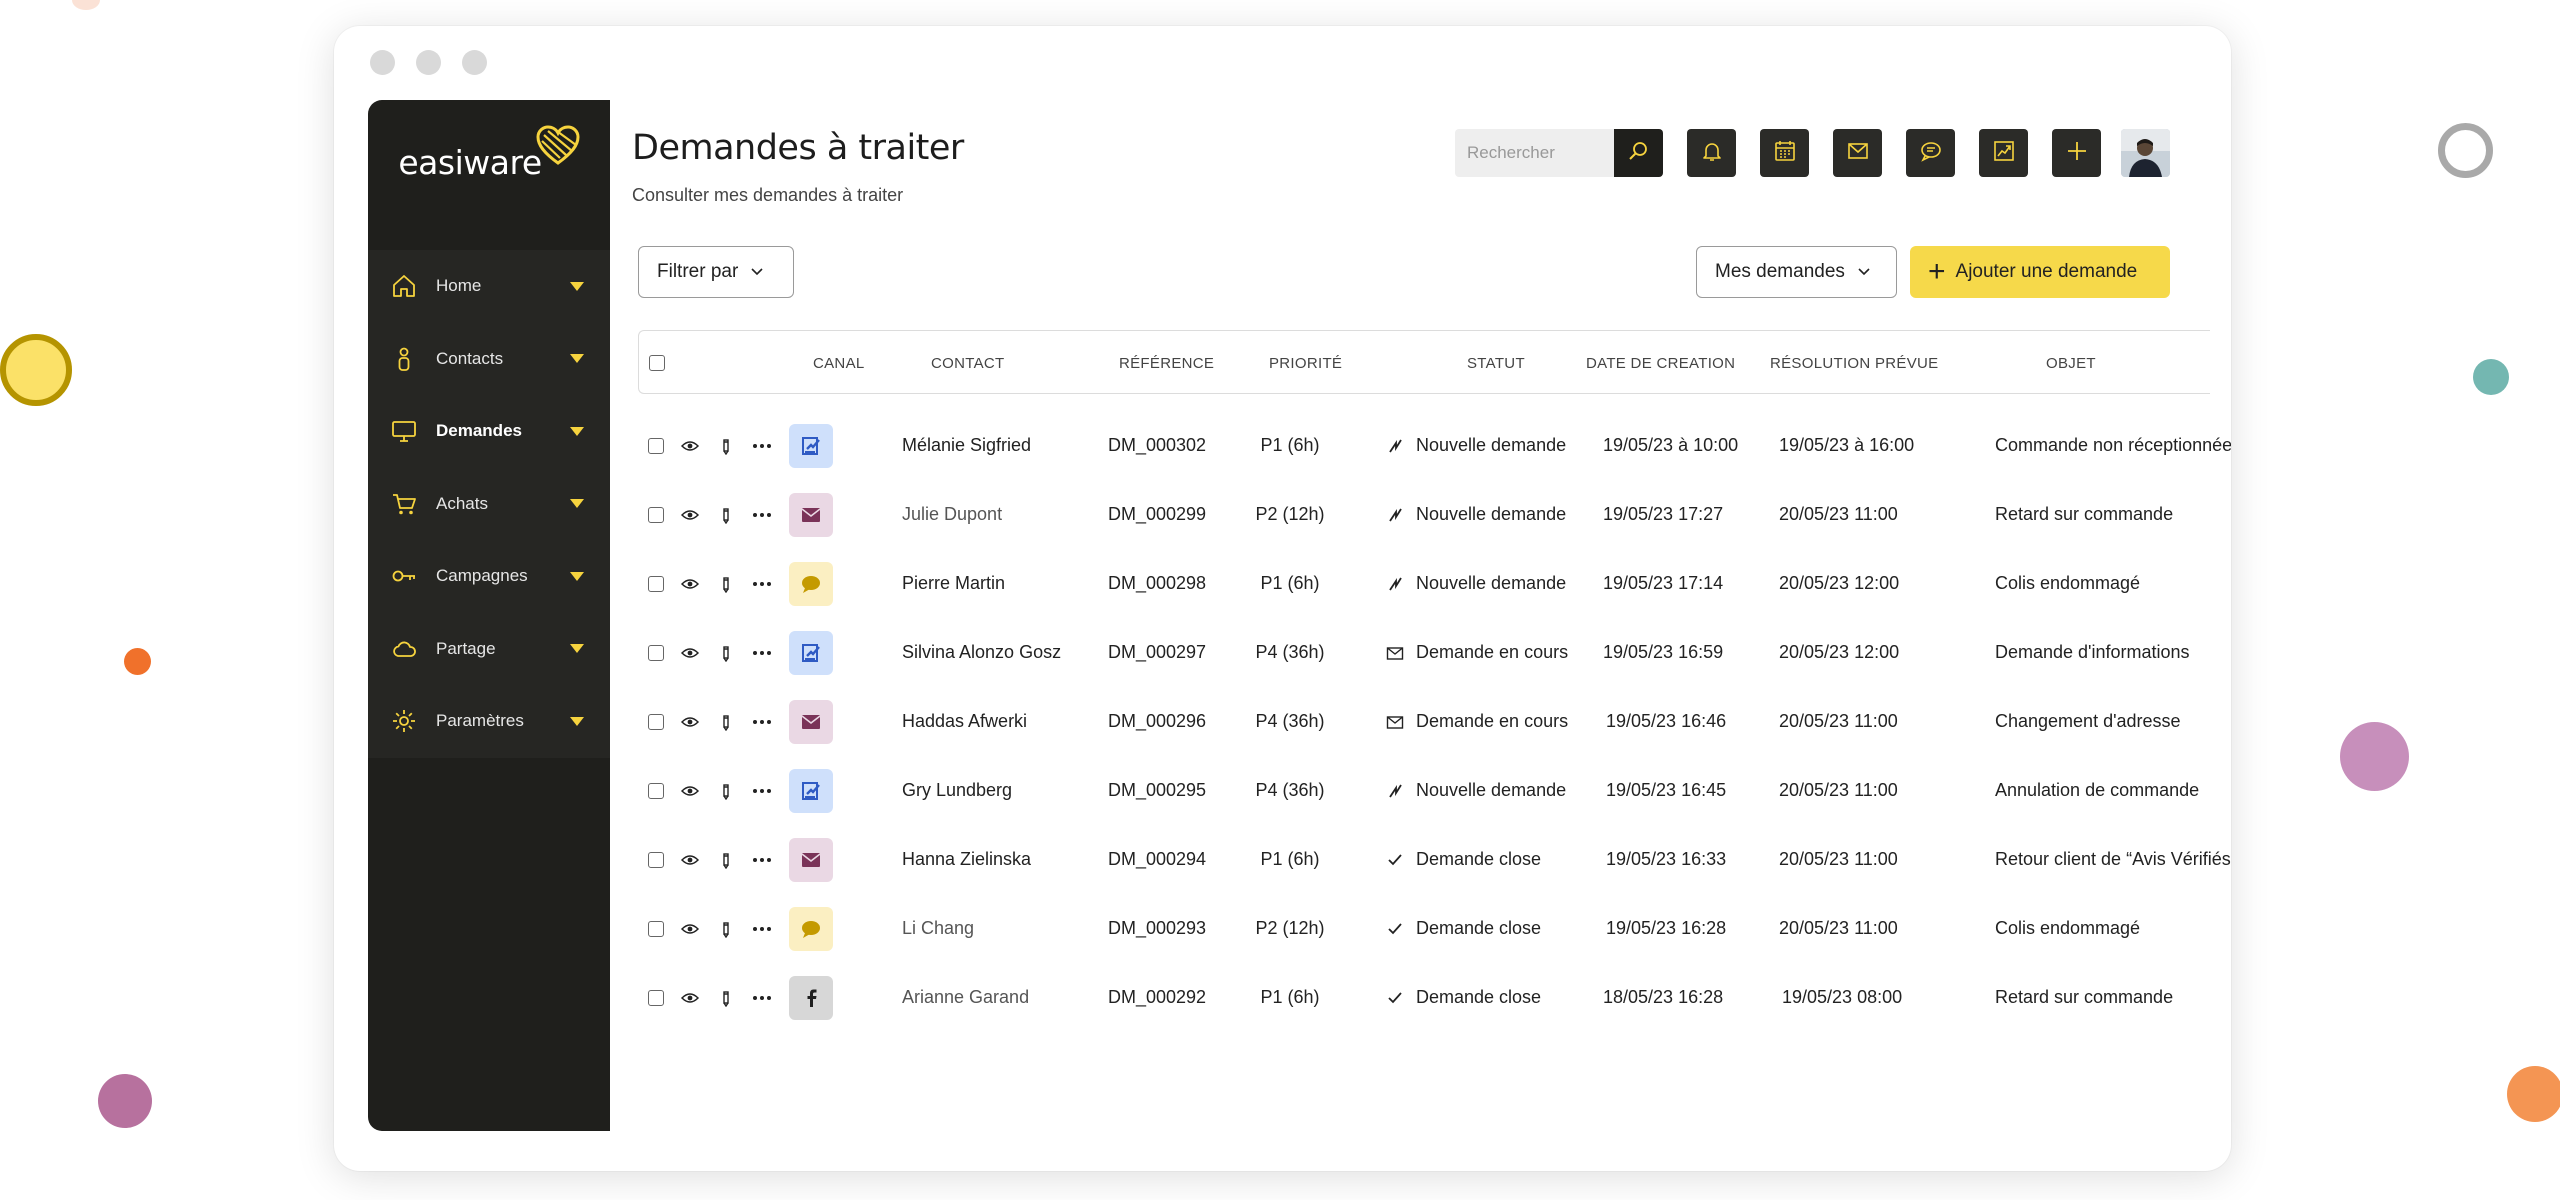 The image size is (2560, 1200). What do you see at coordinates (1002, 859) in the screenshot?
I see `contact-cell: Hanna Zielinska` at bounding box center [1002, 859].